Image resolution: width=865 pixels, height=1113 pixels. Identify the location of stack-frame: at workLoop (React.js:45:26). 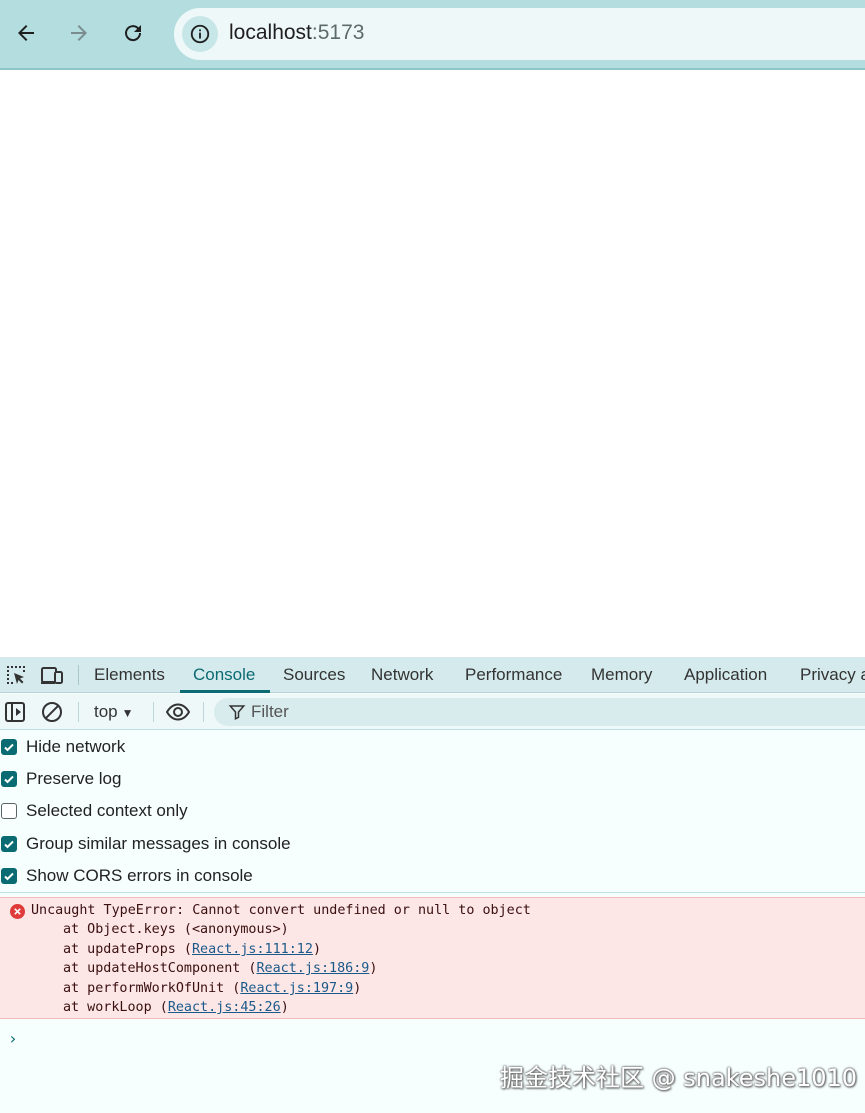
(176, 1007).